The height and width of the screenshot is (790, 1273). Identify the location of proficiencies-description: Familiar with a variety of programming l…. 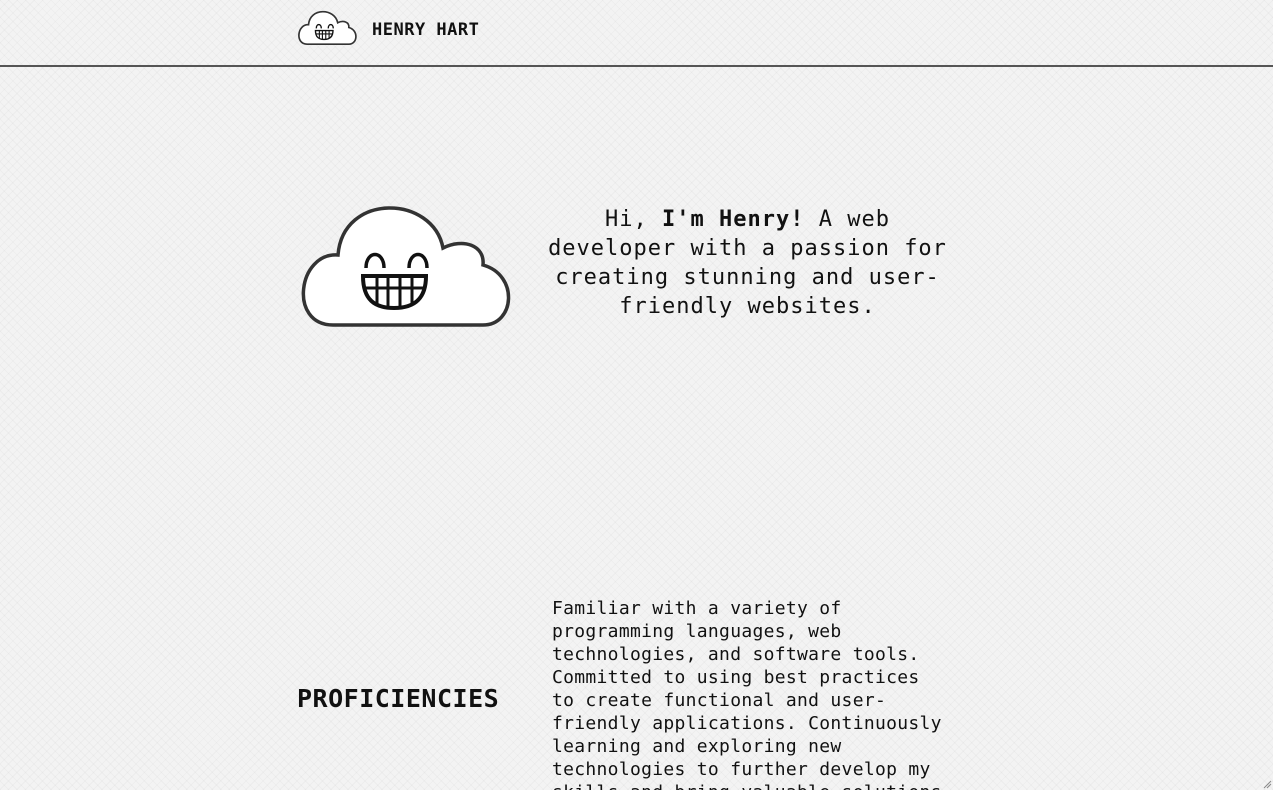
(747, 694).